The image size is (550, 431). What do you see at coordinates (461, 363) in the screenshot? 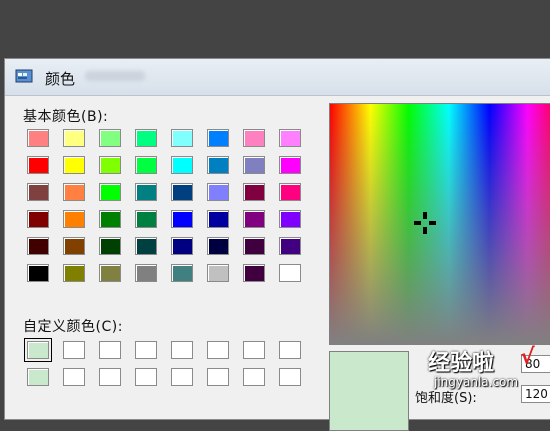
I see `watermark-text: 经验啦` at bounding box center [461, 363].